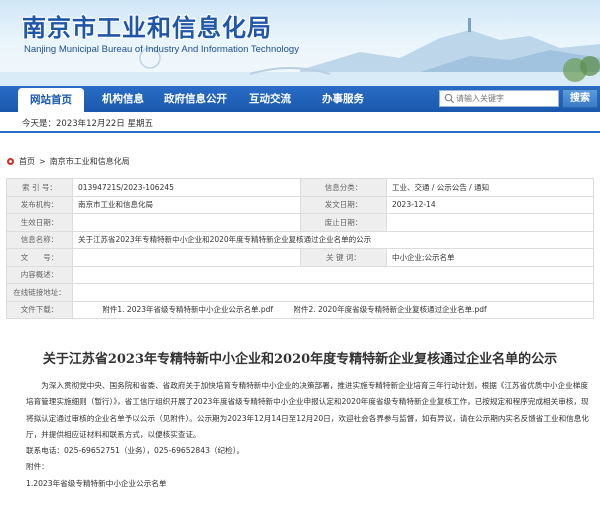 The height and width of the screenshot is (512, 600). Describe the element at coordinates (343, 204) in the screenshot. I see `info-label: 发文日期：` at that location.